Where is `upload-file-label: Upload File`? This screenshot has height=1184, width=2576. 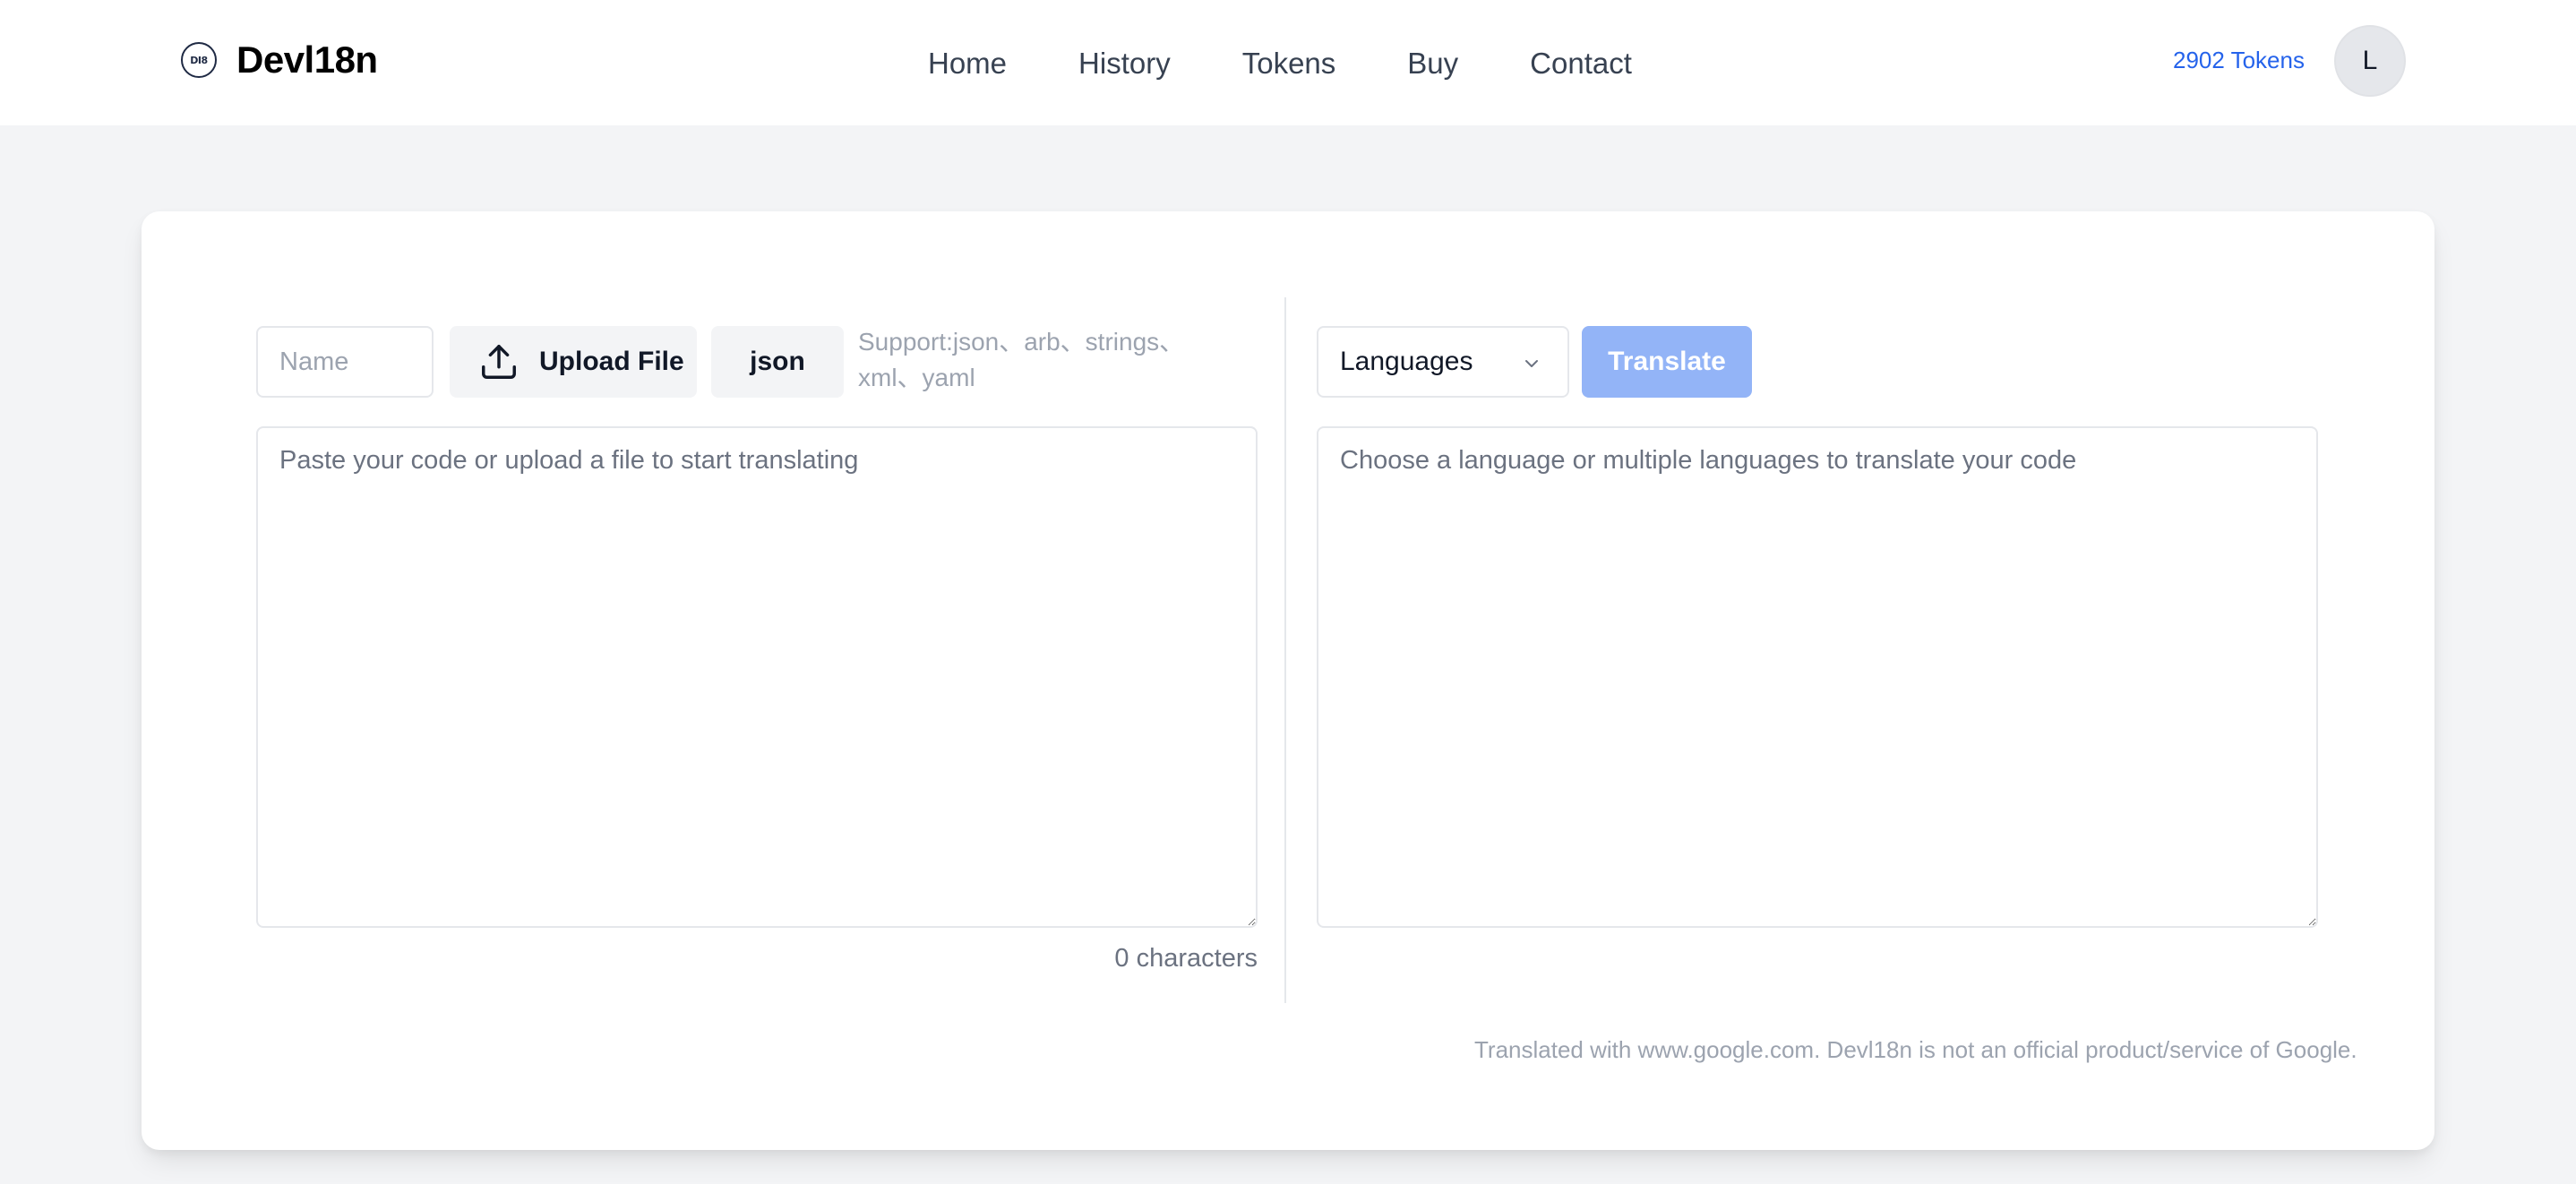
upload-file-label: Upload File is located at coordinates (611, 361).